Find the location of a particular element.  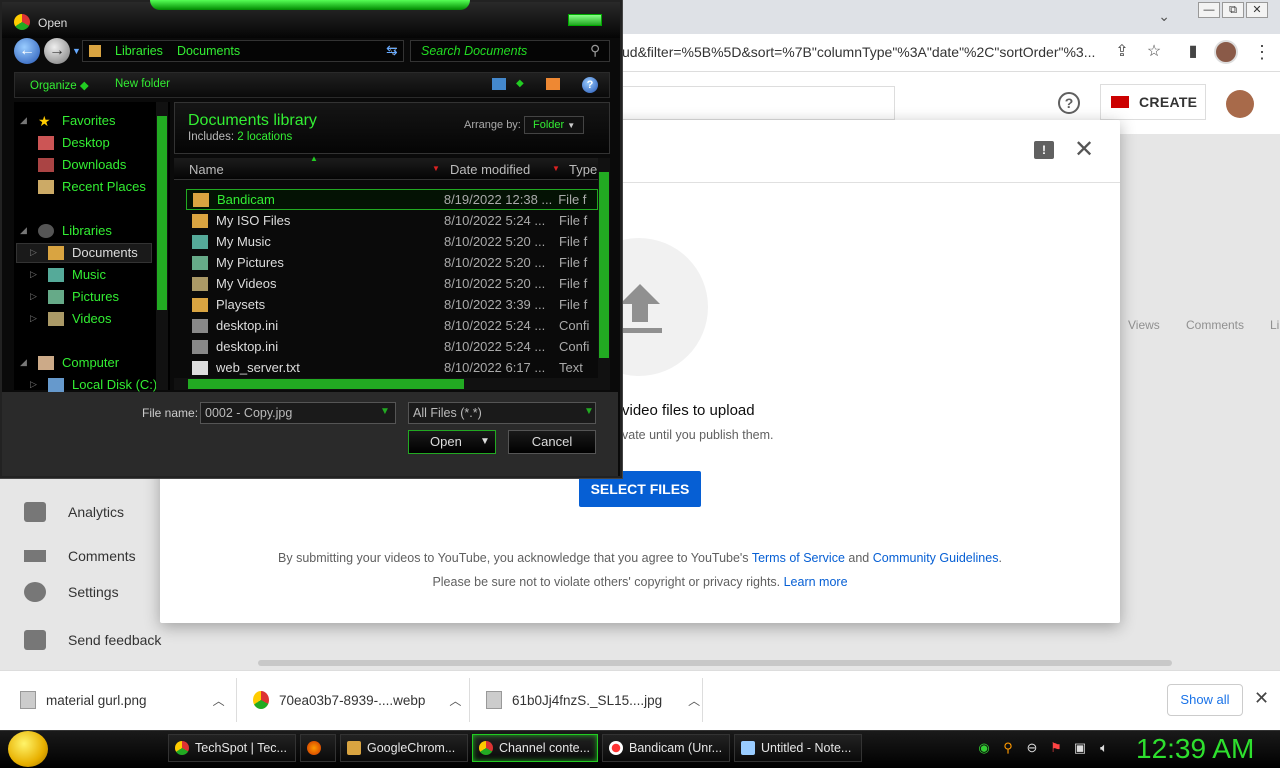

file-list-vscroll-thumb is located at coordinates (604, 265).